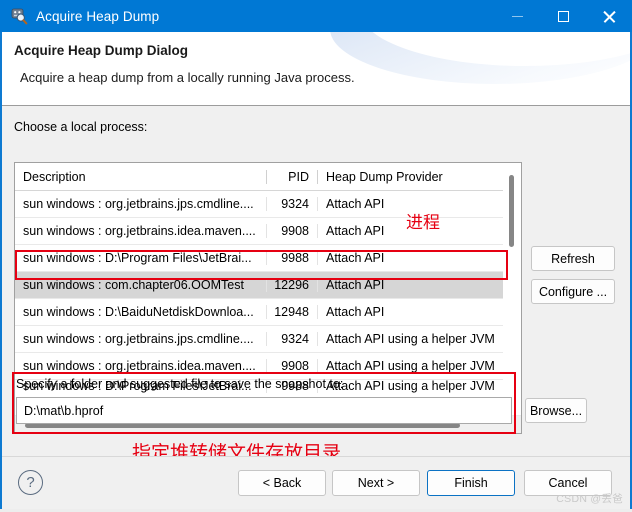 The image size is (632, 512). Describe the element at coordinates (589, 499) in the screenshot. I see `csdn-watermark: CSDN @丢爸` at that location.